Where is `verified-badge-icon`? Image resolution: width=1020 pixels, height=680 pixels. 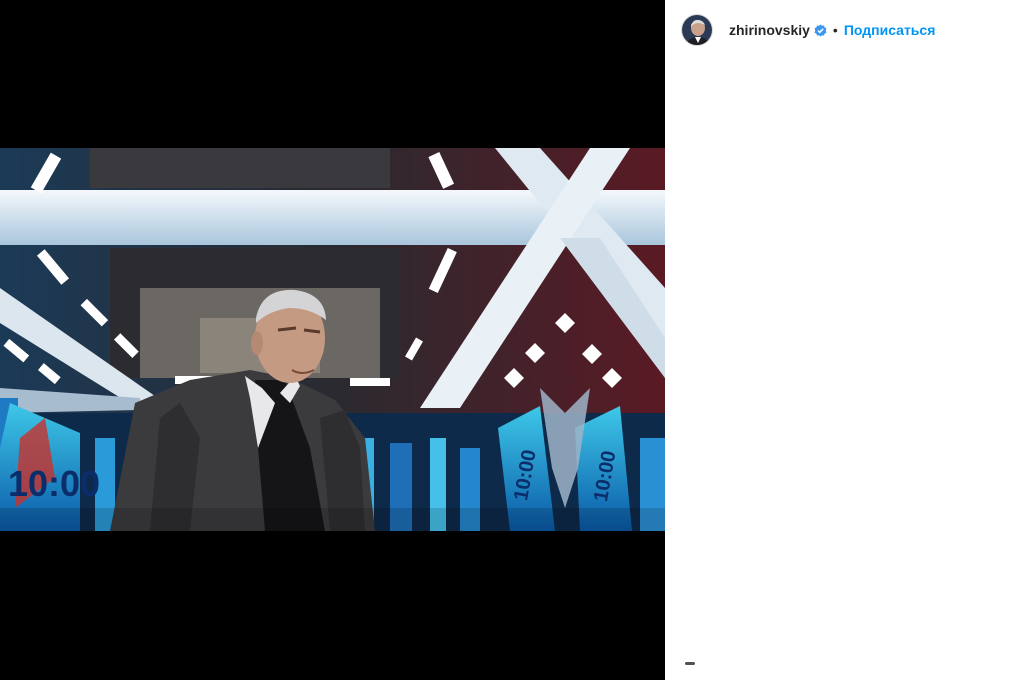
verified-badge-icon is located at coordinates (820, 30).